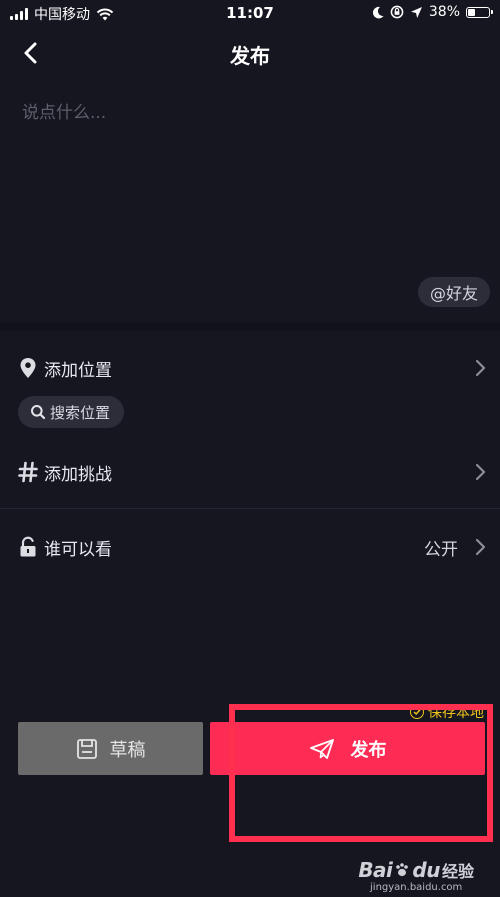  I want to click on privacy-label: 谁可以看, so click(78, 550).